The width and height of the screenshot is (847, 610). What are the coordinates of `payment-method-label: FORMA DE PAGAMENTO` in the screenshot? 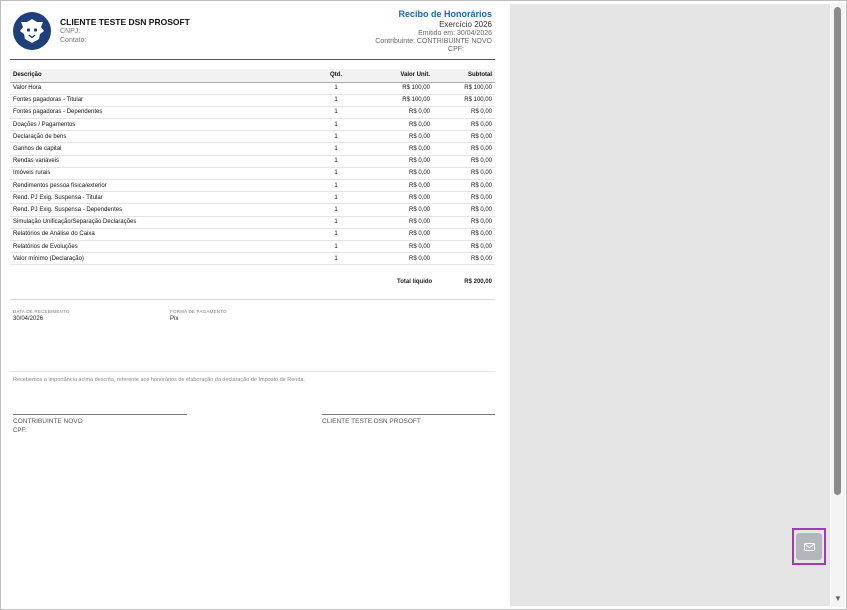 It's located at (198, 311).